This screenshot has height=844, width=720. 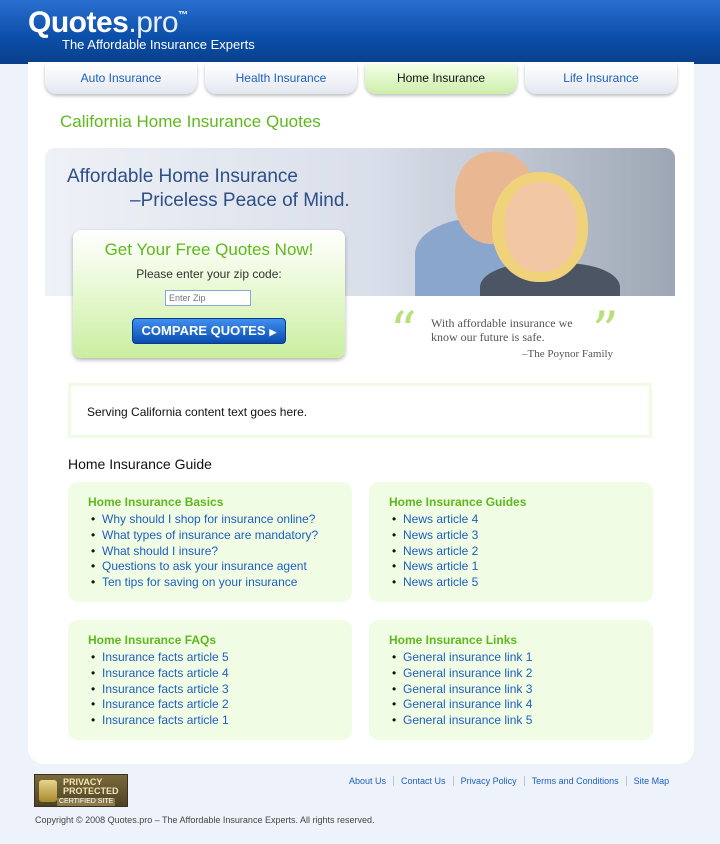 What do you see at coordinates (156, 502) in the screenshot?
I see `card-title: Home Insurance Basics` at bounding box center [156, 502].